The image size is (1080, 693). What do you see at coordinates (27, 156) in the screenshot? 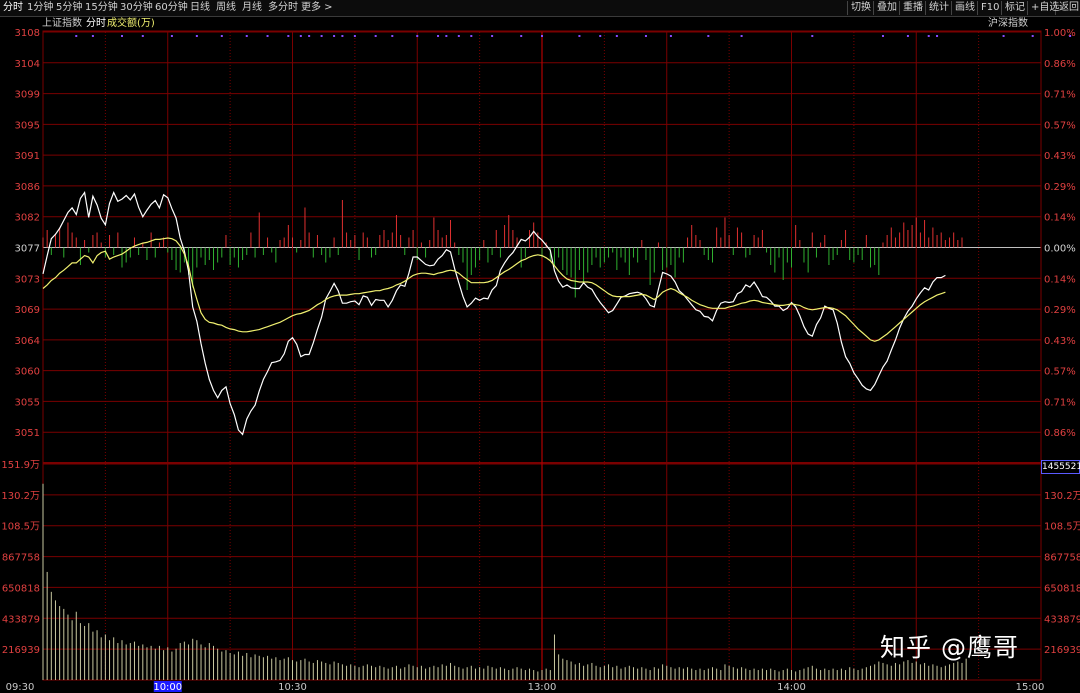
I see `price-tick-left: 3091` at bounding box center [27, 156].